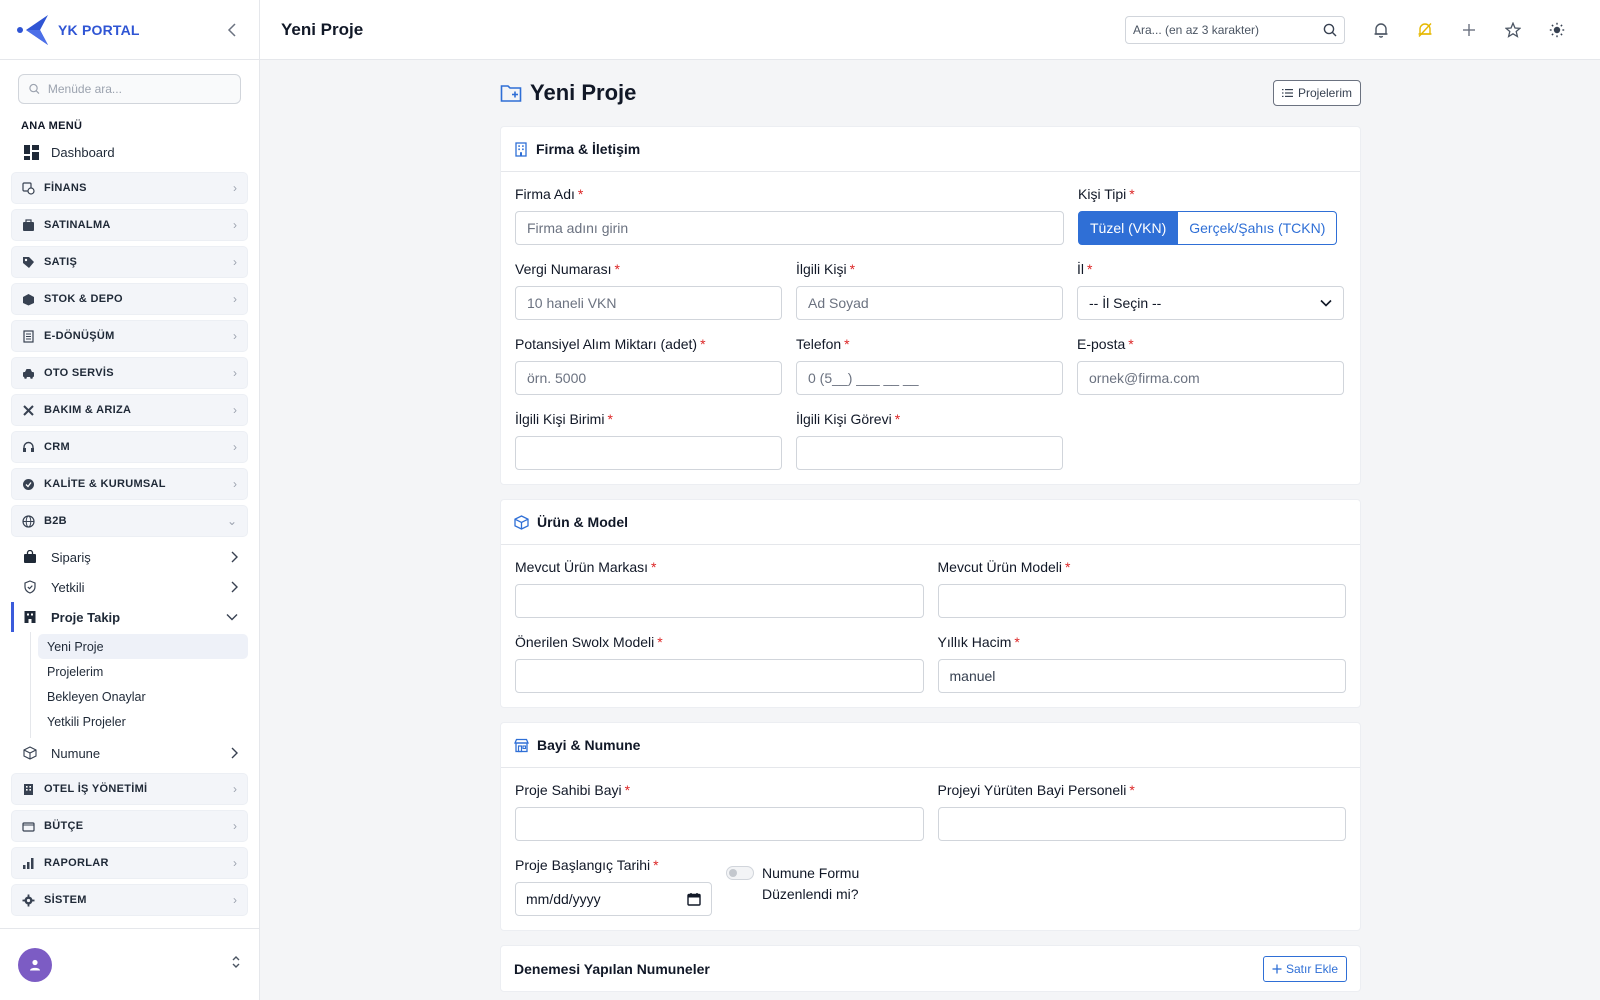 The image size is (1600, 1000). I want to click on sidebar-group-crm: CRM ›, so click(129, 447).